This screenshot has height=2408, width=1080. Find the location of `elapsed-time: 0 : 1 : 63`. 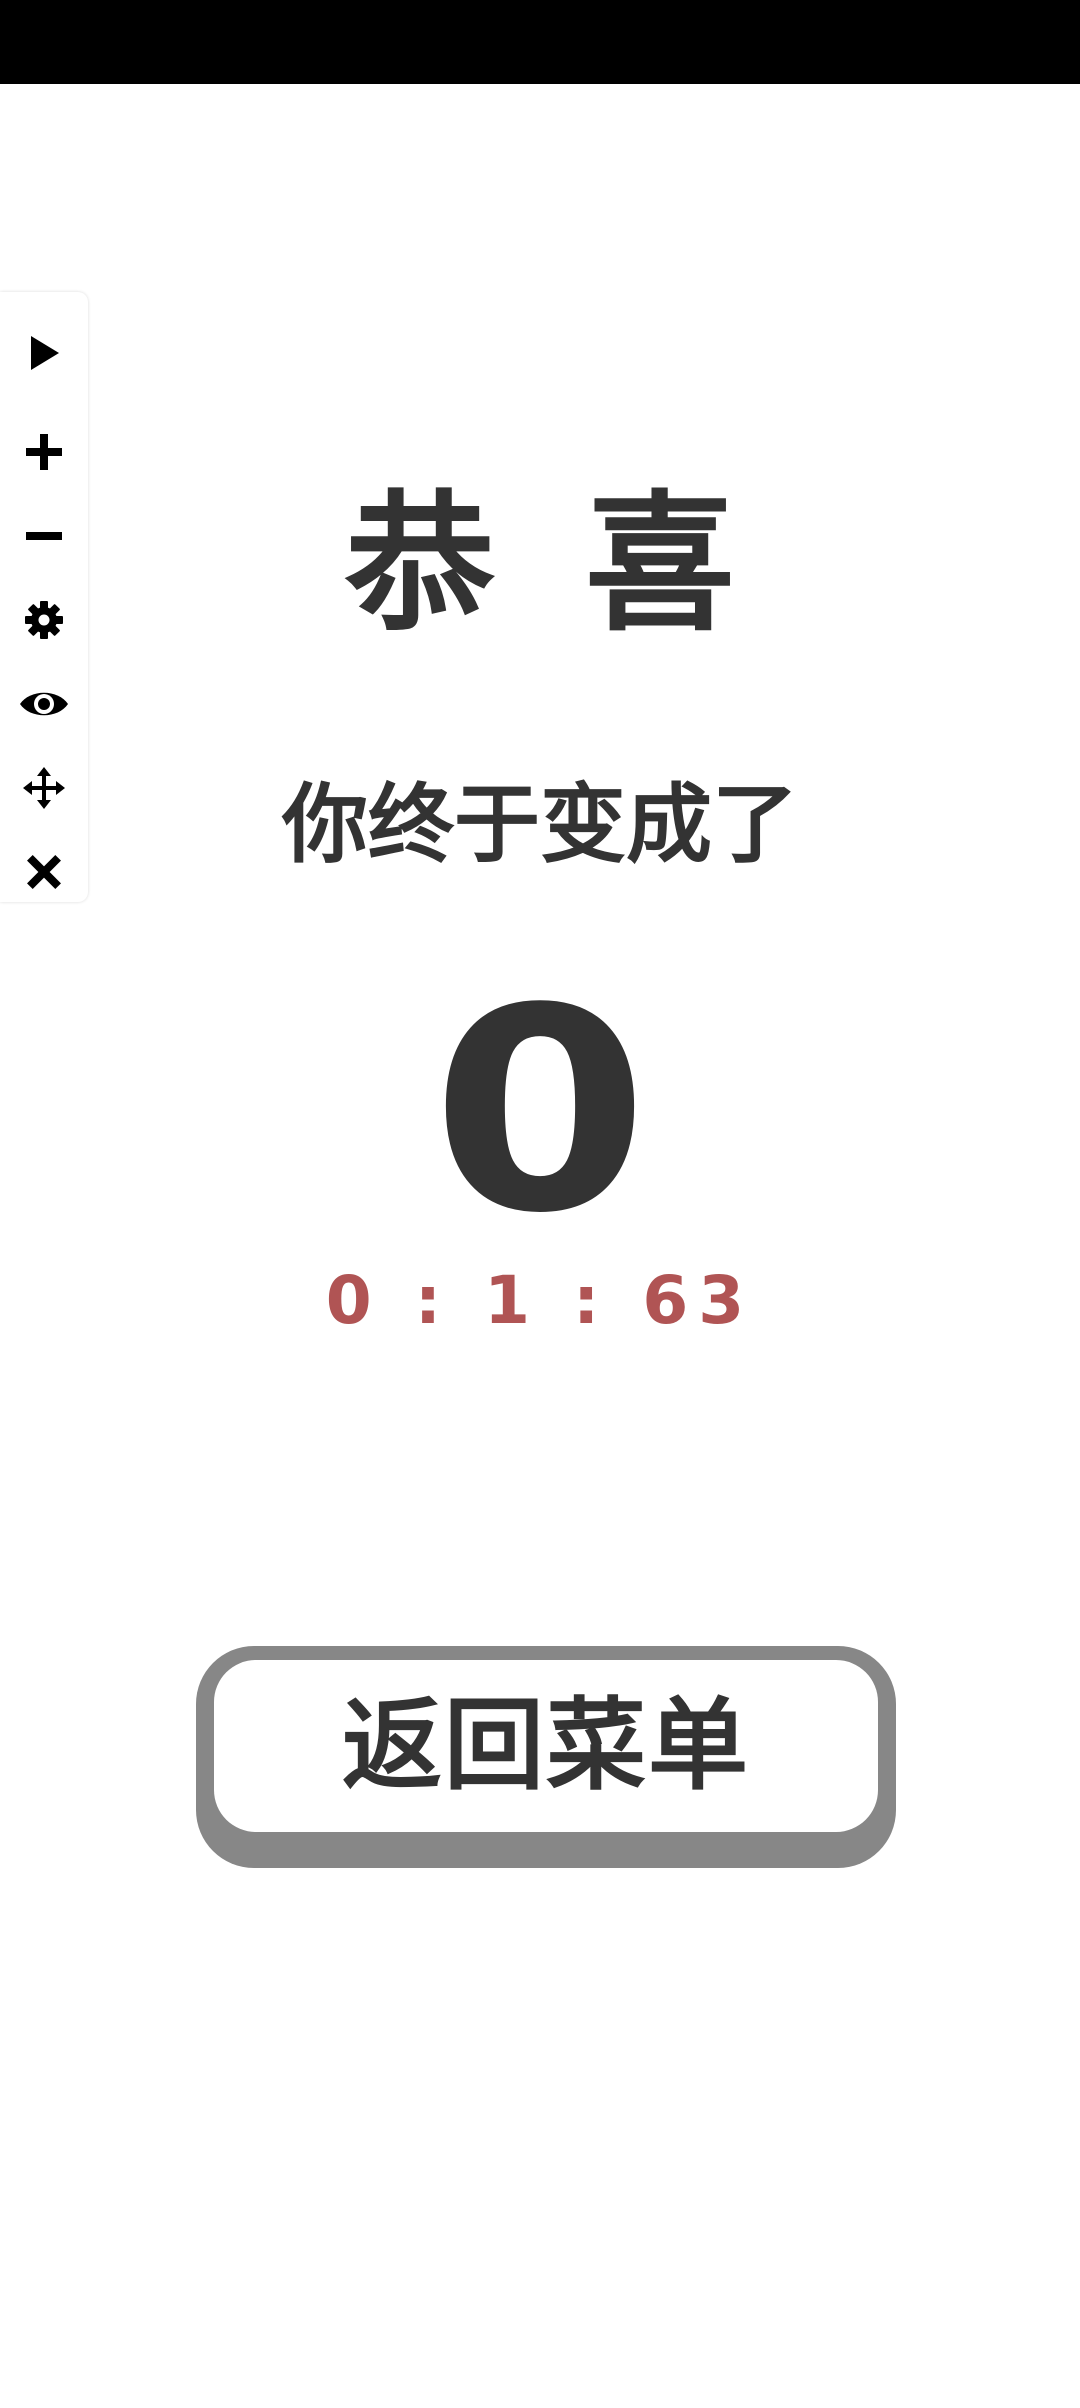

elapsed-time: 0 : 1 : 63 is located at coordinates (540, 1300).